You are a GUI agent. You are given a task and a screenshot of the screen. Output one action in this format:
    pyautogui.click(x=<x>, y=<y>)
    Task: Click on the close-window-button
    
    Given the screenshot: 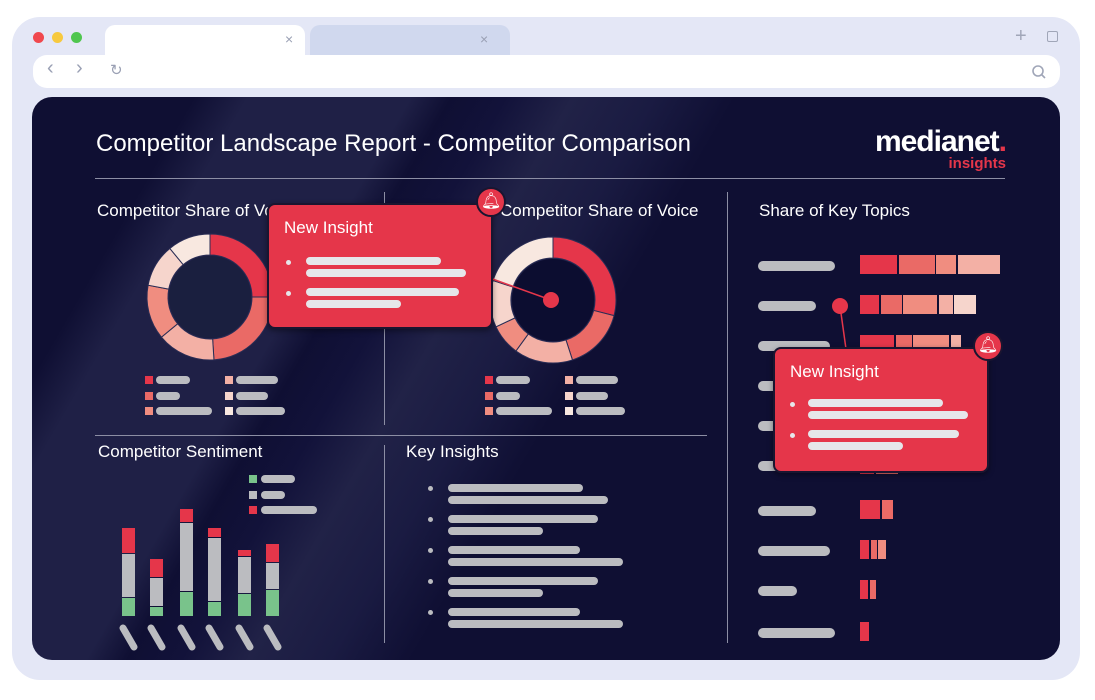 What is the action you would take?
    pyautogui.click(x=38, y=37)
    